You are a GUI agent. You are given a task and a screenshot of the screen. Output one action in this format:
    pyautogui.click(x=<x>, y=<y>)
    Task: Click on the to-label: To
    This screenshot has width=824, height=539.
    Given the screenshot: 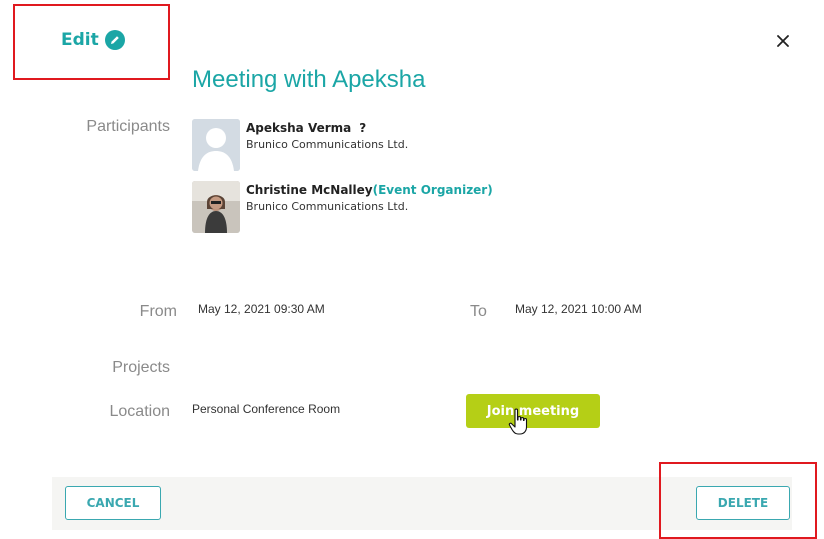 What is the action you would take?
    pyautogui.click(x=478, y=311)
    